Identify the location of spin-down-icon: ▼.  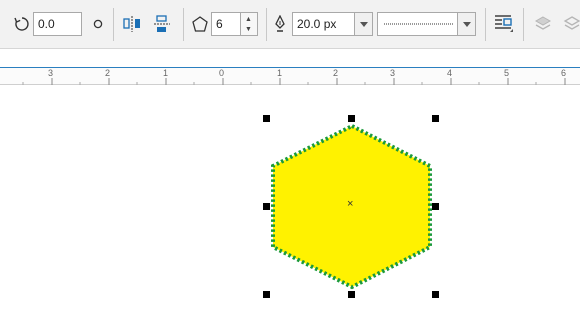
(248, 30).